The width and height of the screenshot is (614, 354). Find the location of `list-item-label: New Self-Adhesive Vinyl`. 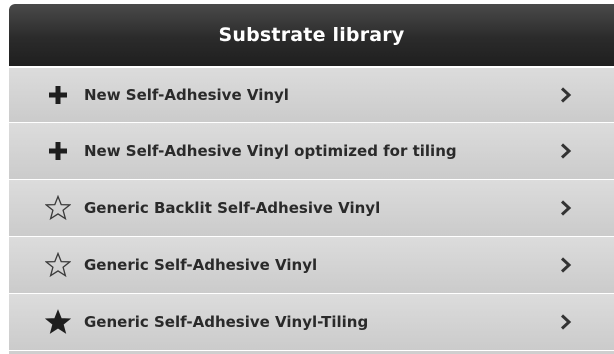

list-item-label: New Self-Adhesive Vinyl is located at coordinates (186, 95).